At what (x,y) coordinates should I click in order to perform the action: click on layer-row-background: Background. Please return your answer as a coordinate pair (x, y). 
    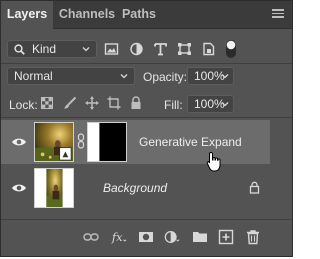
    Looking at the image, I should click on (135, 188).